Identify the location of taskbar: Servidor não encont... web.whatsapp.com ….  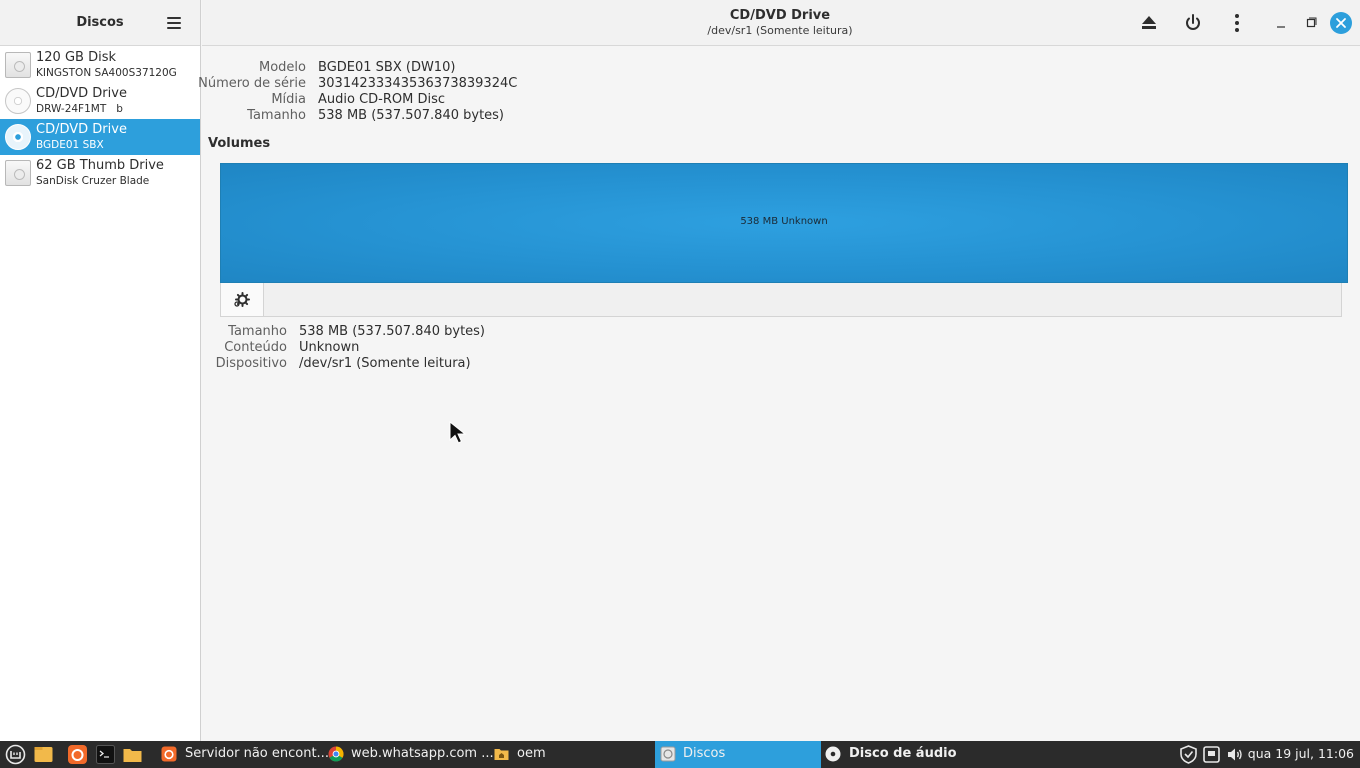
(680, 754).